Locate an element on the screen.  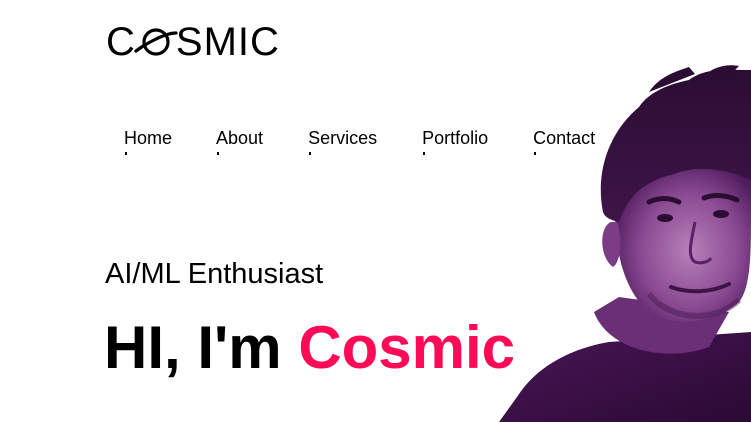
nav-item-home-label: Home is located at coordinates (148, 138).